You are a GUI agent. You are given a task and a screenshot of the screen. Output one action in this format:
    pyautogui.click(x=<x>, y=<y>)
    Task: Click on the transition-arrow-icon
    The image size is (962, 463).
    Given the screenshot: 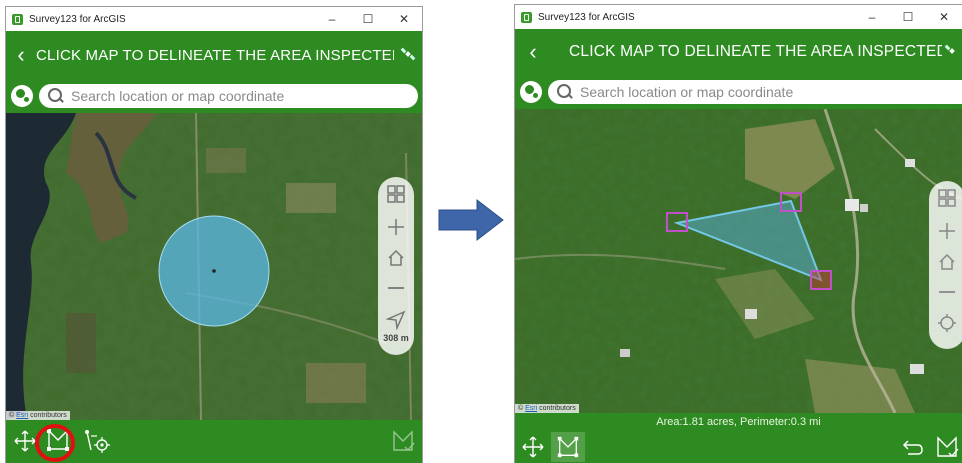 What is the action you would take?
    pyautogui.click(x=471, y=220)
    